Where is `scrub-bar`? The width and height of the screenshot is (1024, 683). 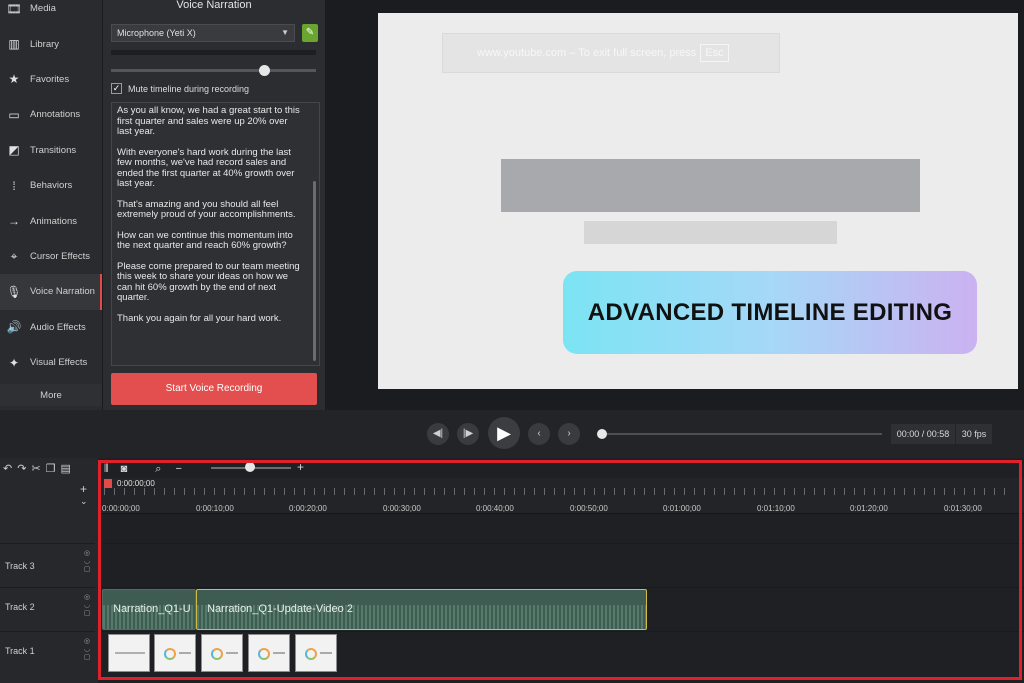 scrub-bar is located at coordinates (741, 434).